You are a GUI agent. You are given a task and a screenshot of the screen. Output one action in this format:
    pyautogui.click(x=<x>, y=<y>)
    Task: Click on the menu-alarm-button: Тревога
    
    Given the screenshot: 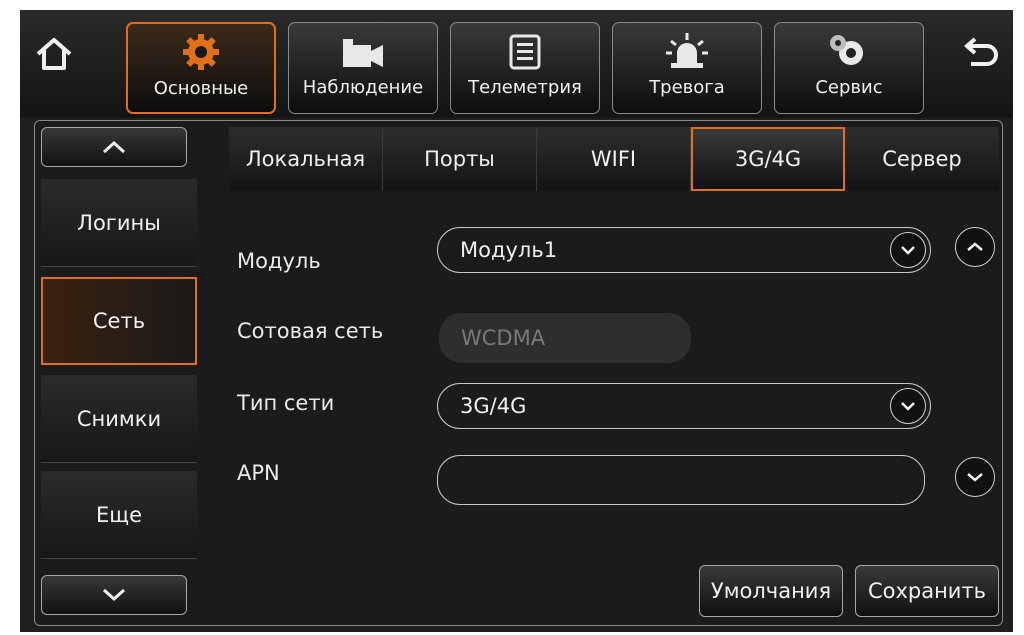 What is the action you would take?
    pyautogui.click(x=687, y=68)
    